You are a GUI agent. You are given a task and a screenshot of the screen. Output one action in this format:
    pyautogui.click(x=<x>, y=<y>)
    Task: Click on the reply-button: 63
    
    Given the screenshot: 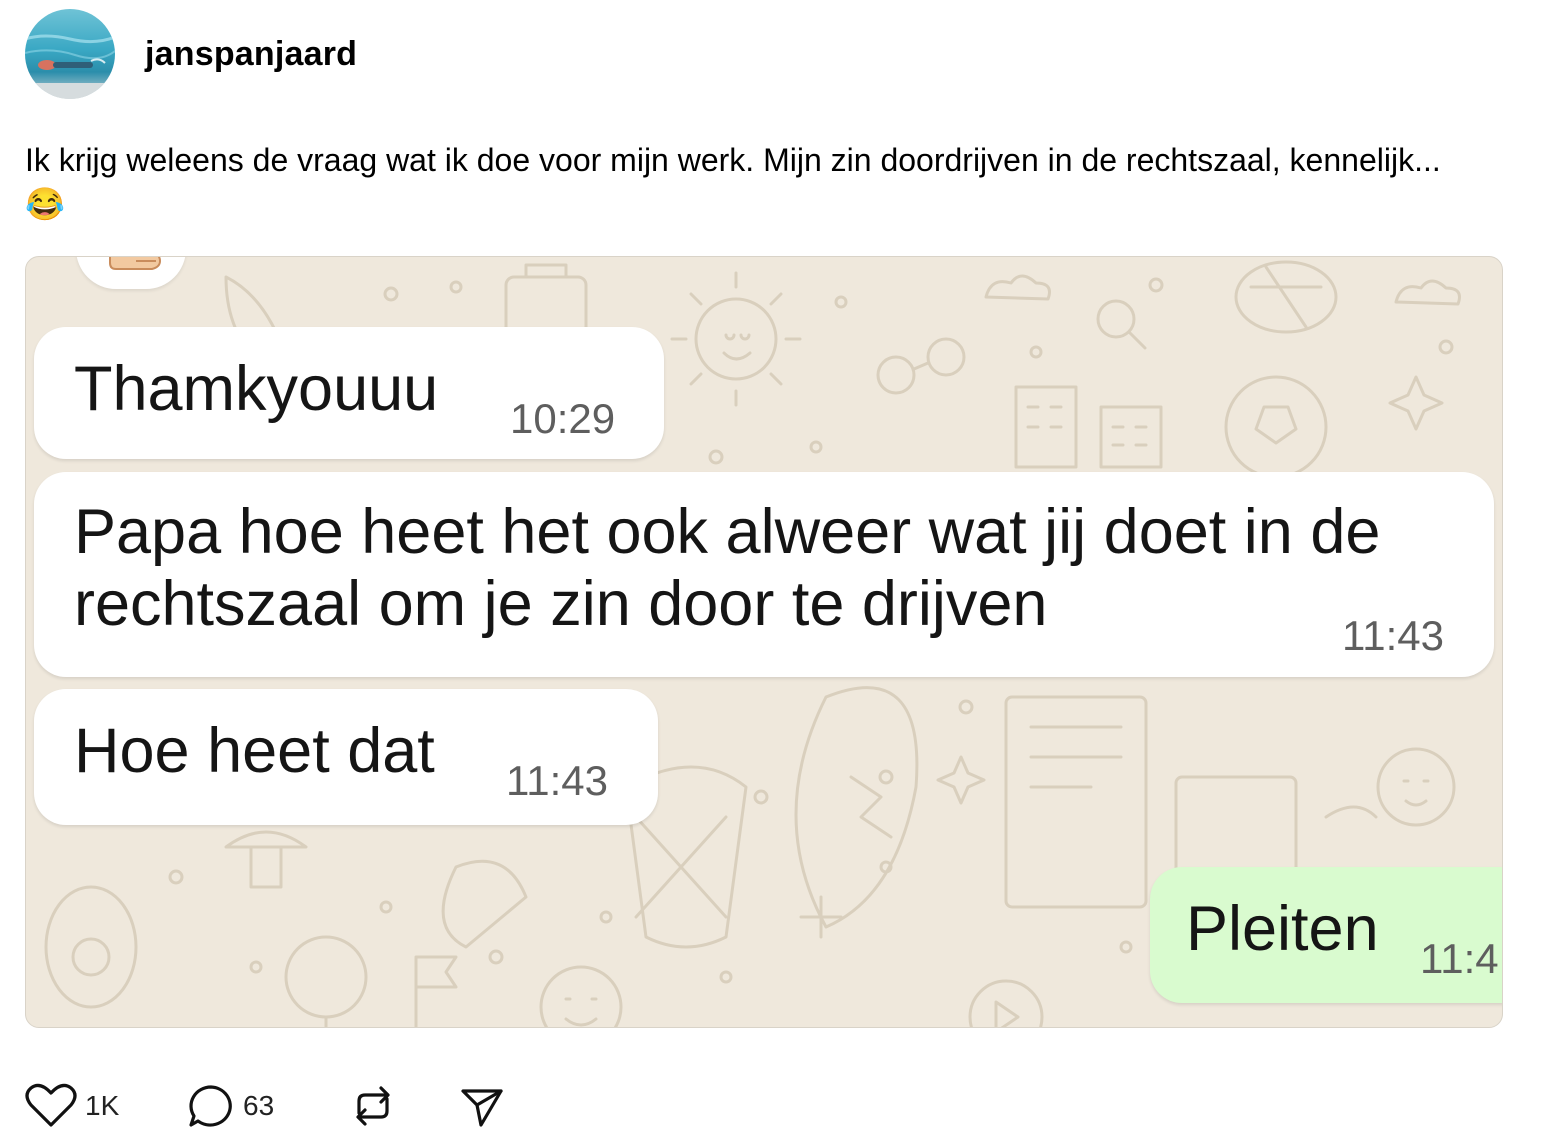 What is the action you would take?
    pyautogui.click(x=268, y=1106)
    